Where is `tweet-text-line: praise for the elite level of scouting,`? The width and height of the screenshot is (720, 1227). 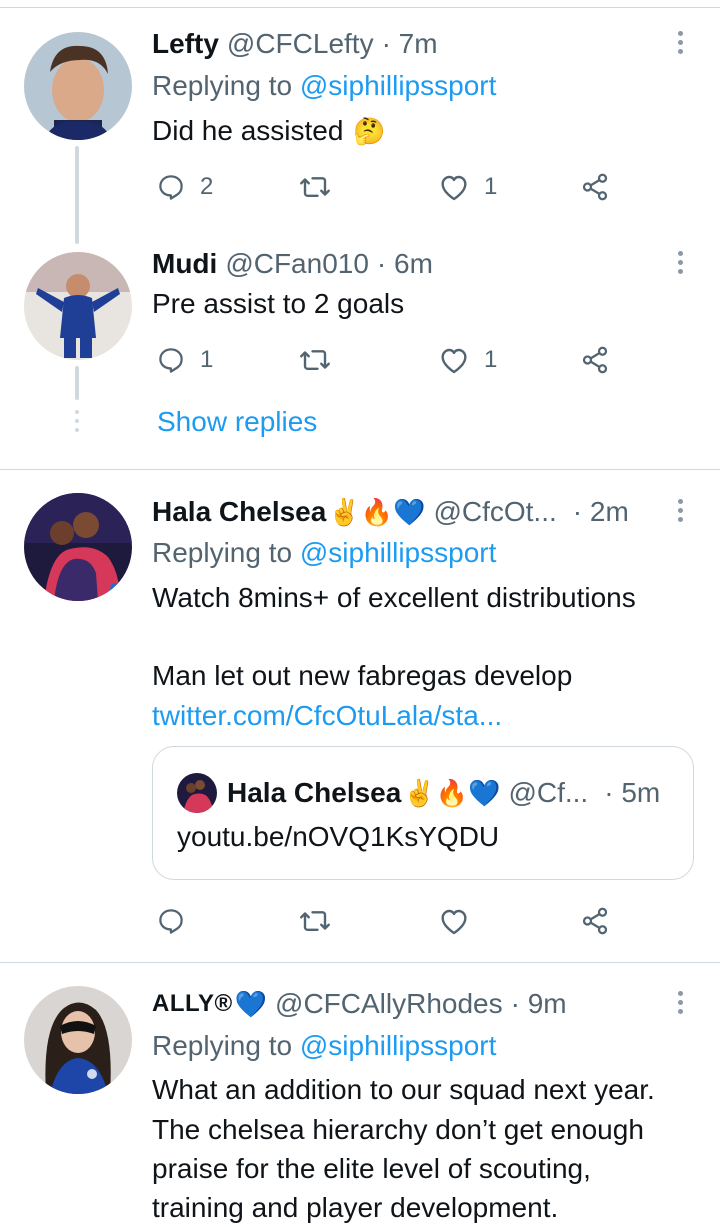 tweet-text-line: praise for the elite level of scouting, is located at coordinates (371, 1168).